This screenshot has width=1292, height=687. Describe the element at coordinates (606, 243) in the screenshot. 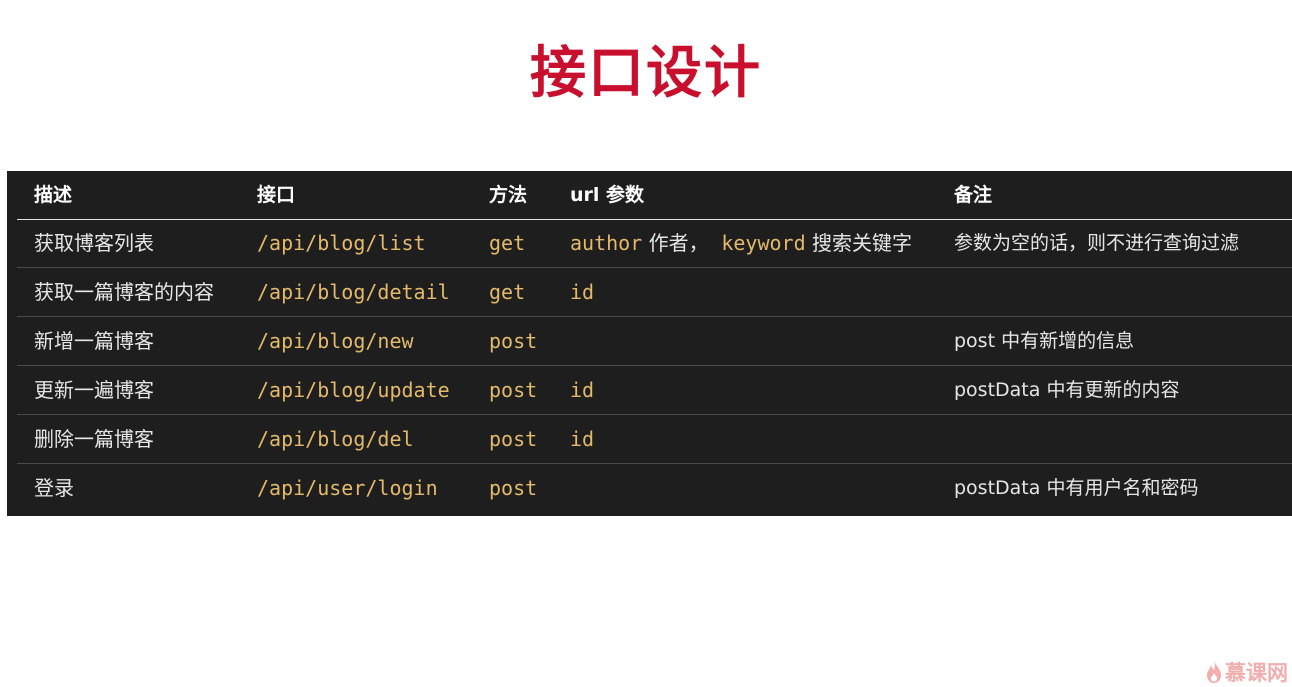

I see `param-name: author` at that location.